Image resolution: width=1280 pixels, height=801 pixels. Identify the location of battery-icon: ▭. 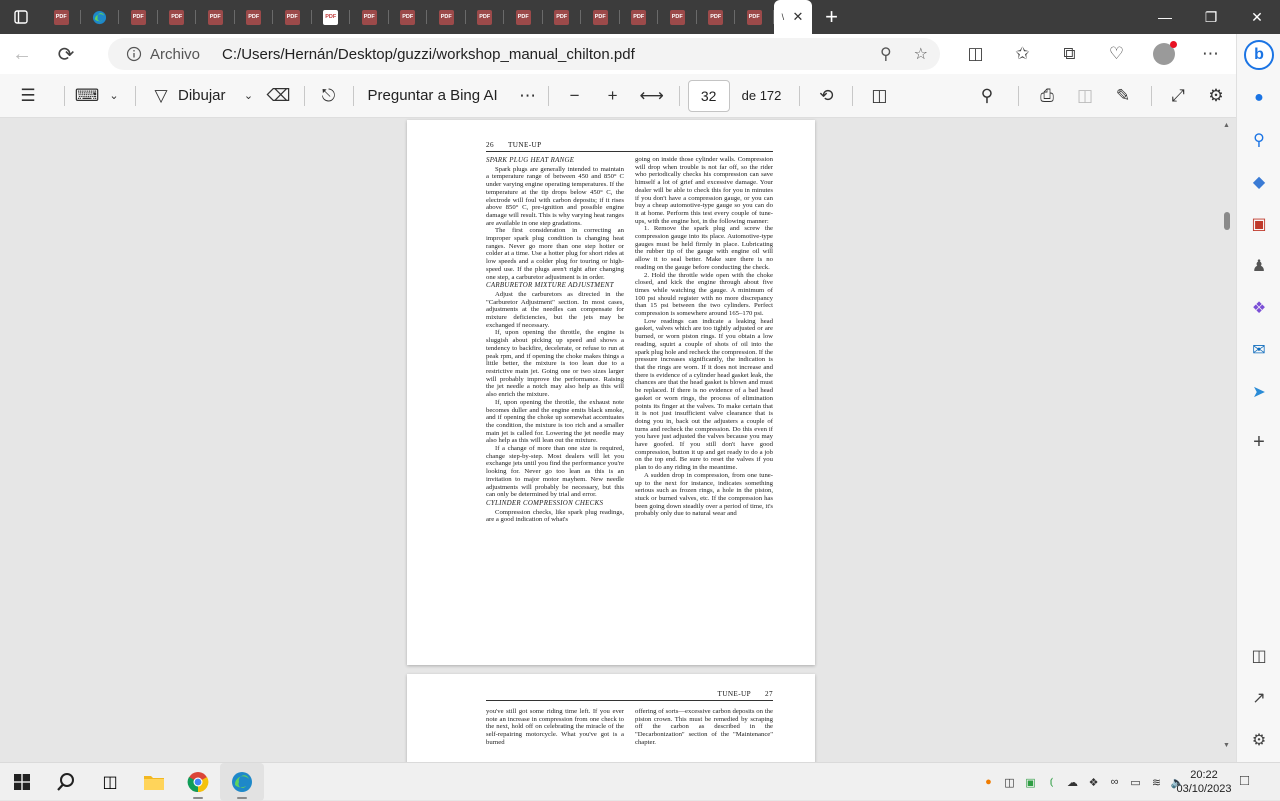
(1135, 782).